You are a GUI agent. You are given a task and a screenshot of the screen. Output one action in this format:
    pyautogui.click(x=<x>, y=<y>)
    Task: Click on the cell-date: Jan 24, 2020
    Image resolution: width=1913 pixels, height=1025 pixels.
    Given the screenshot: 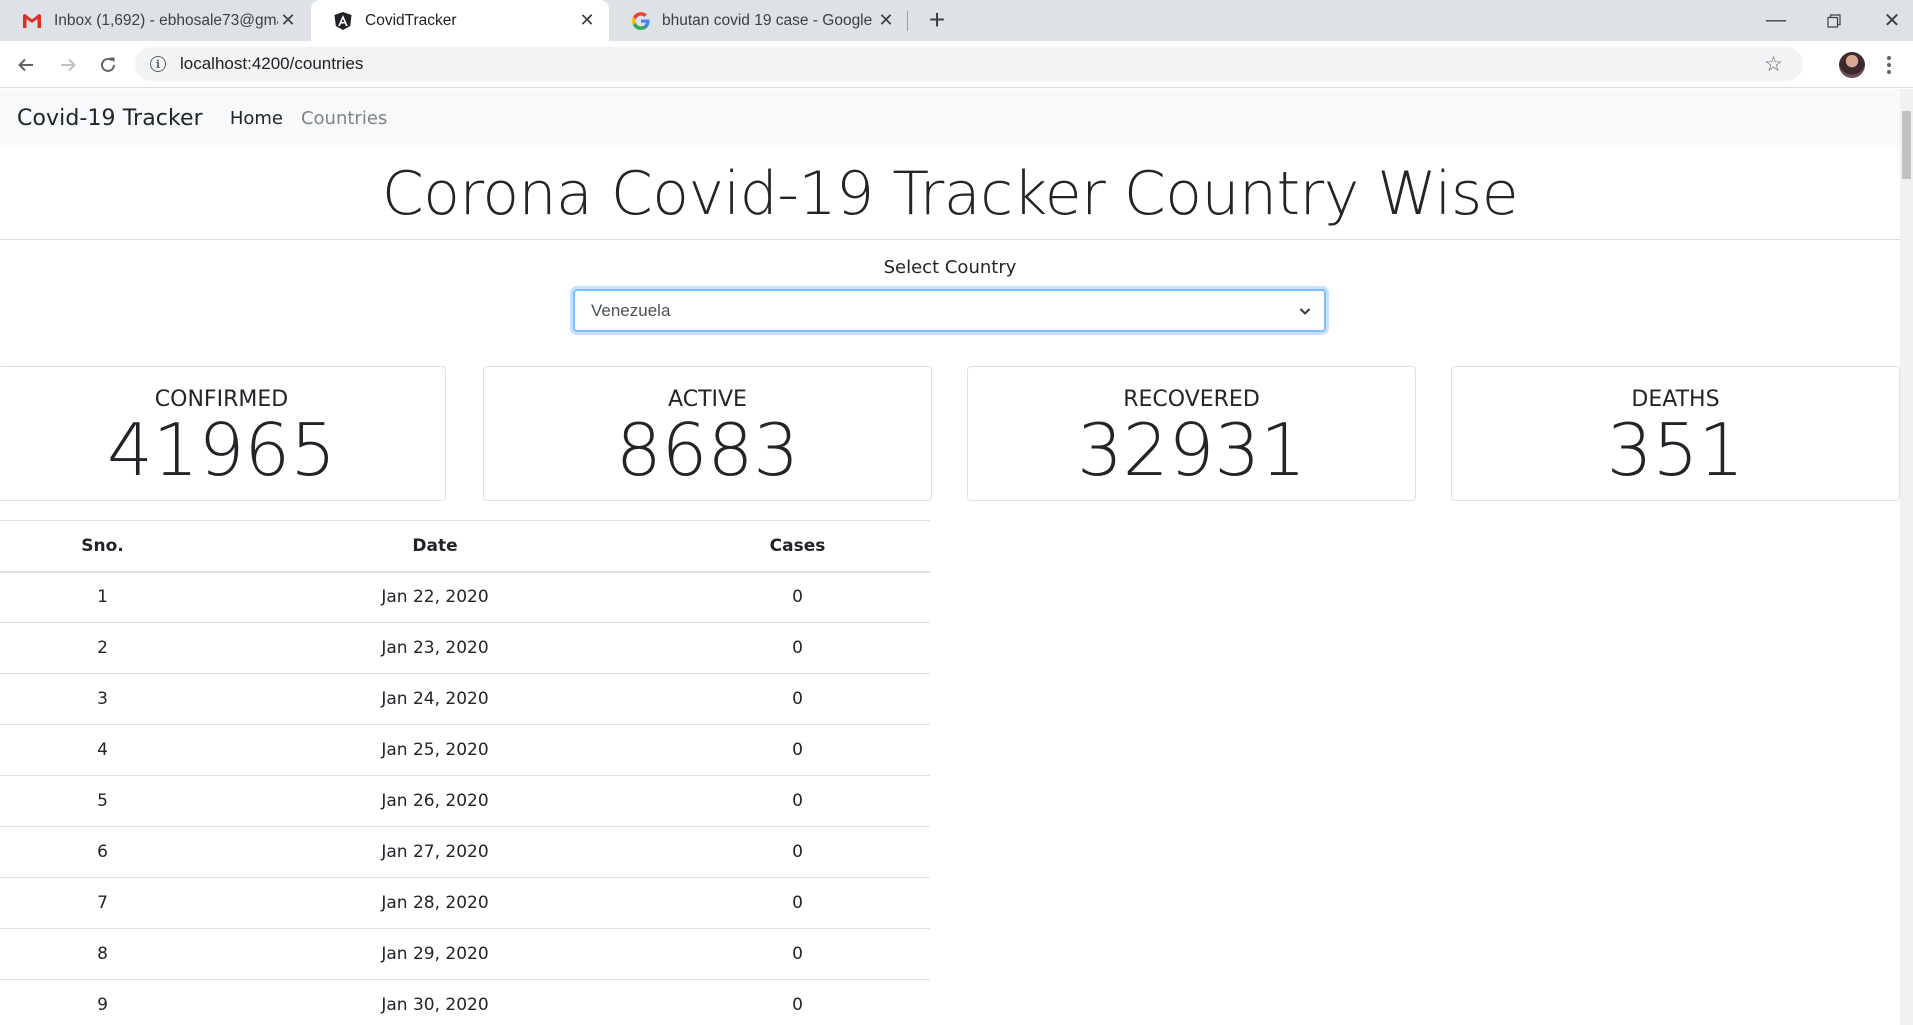 What is the action you would take?
    pyautogui.click(x=435, y=699)
    